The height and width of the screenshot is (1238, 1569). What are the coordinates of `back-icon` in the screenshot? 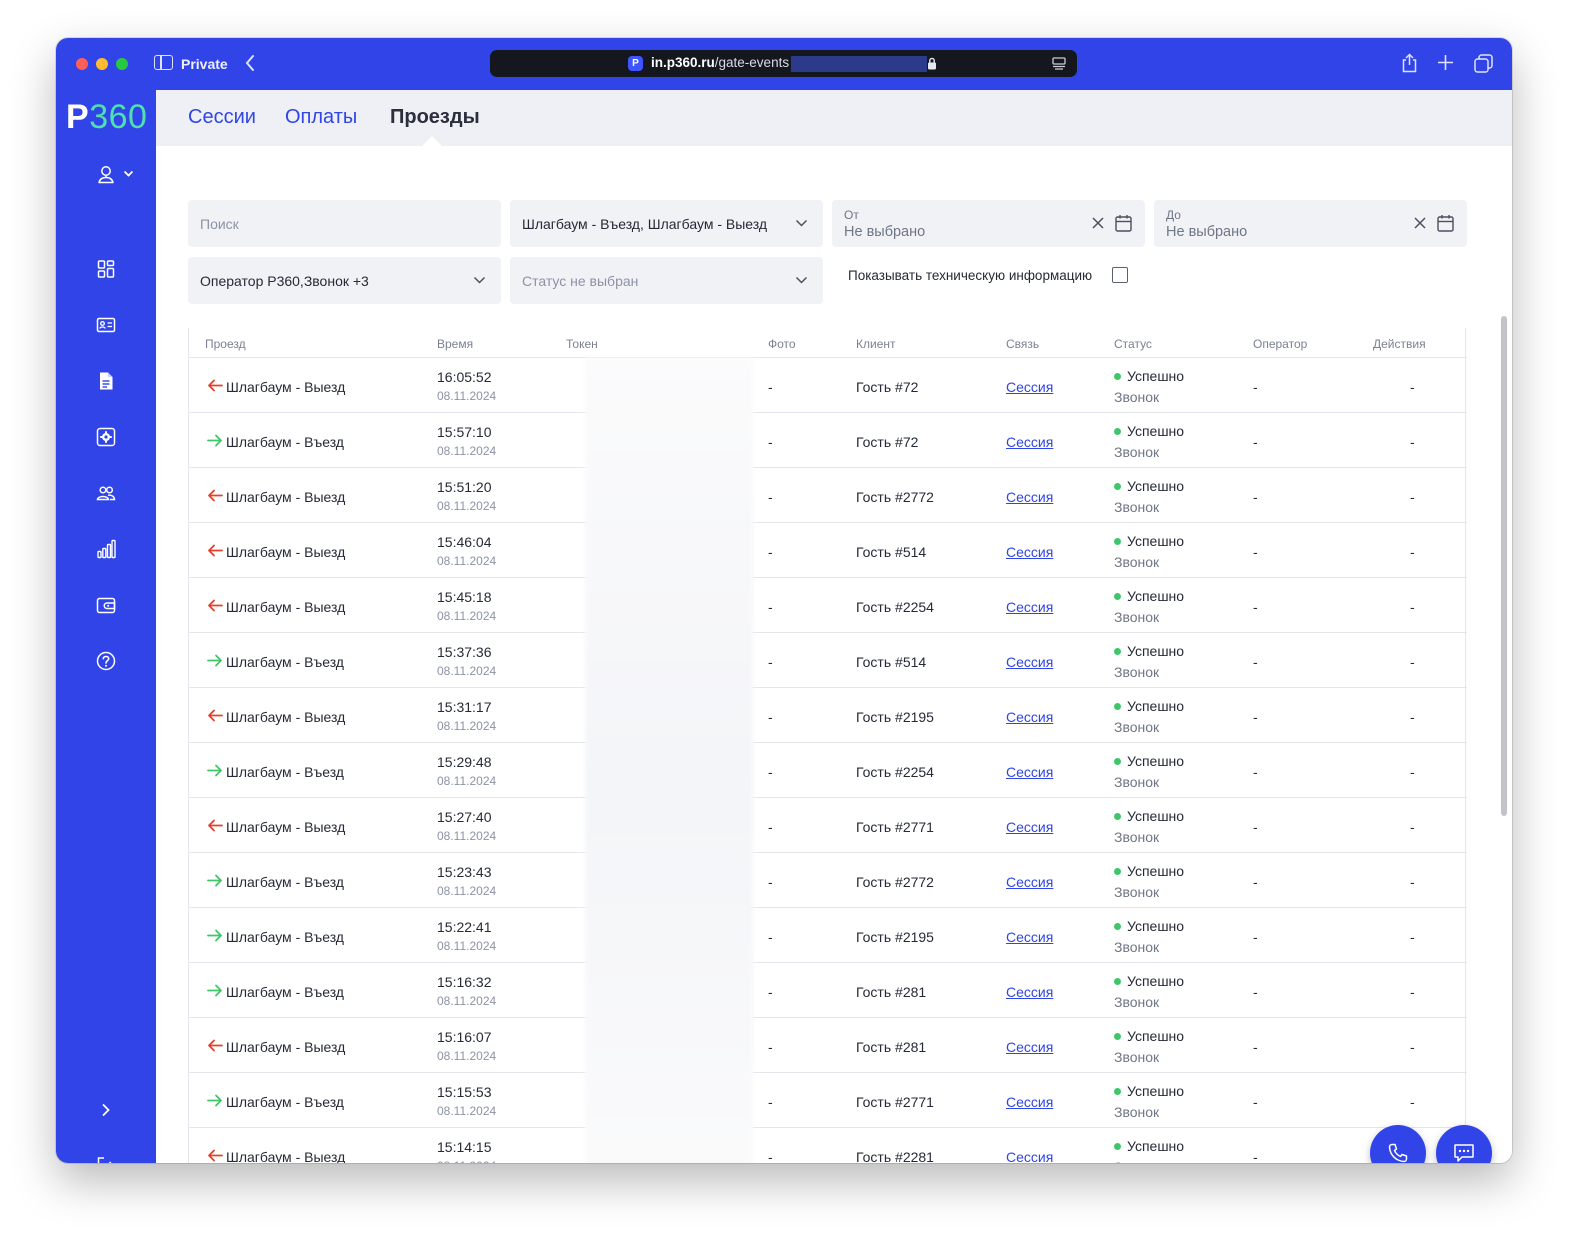 It's located at (250, 63).